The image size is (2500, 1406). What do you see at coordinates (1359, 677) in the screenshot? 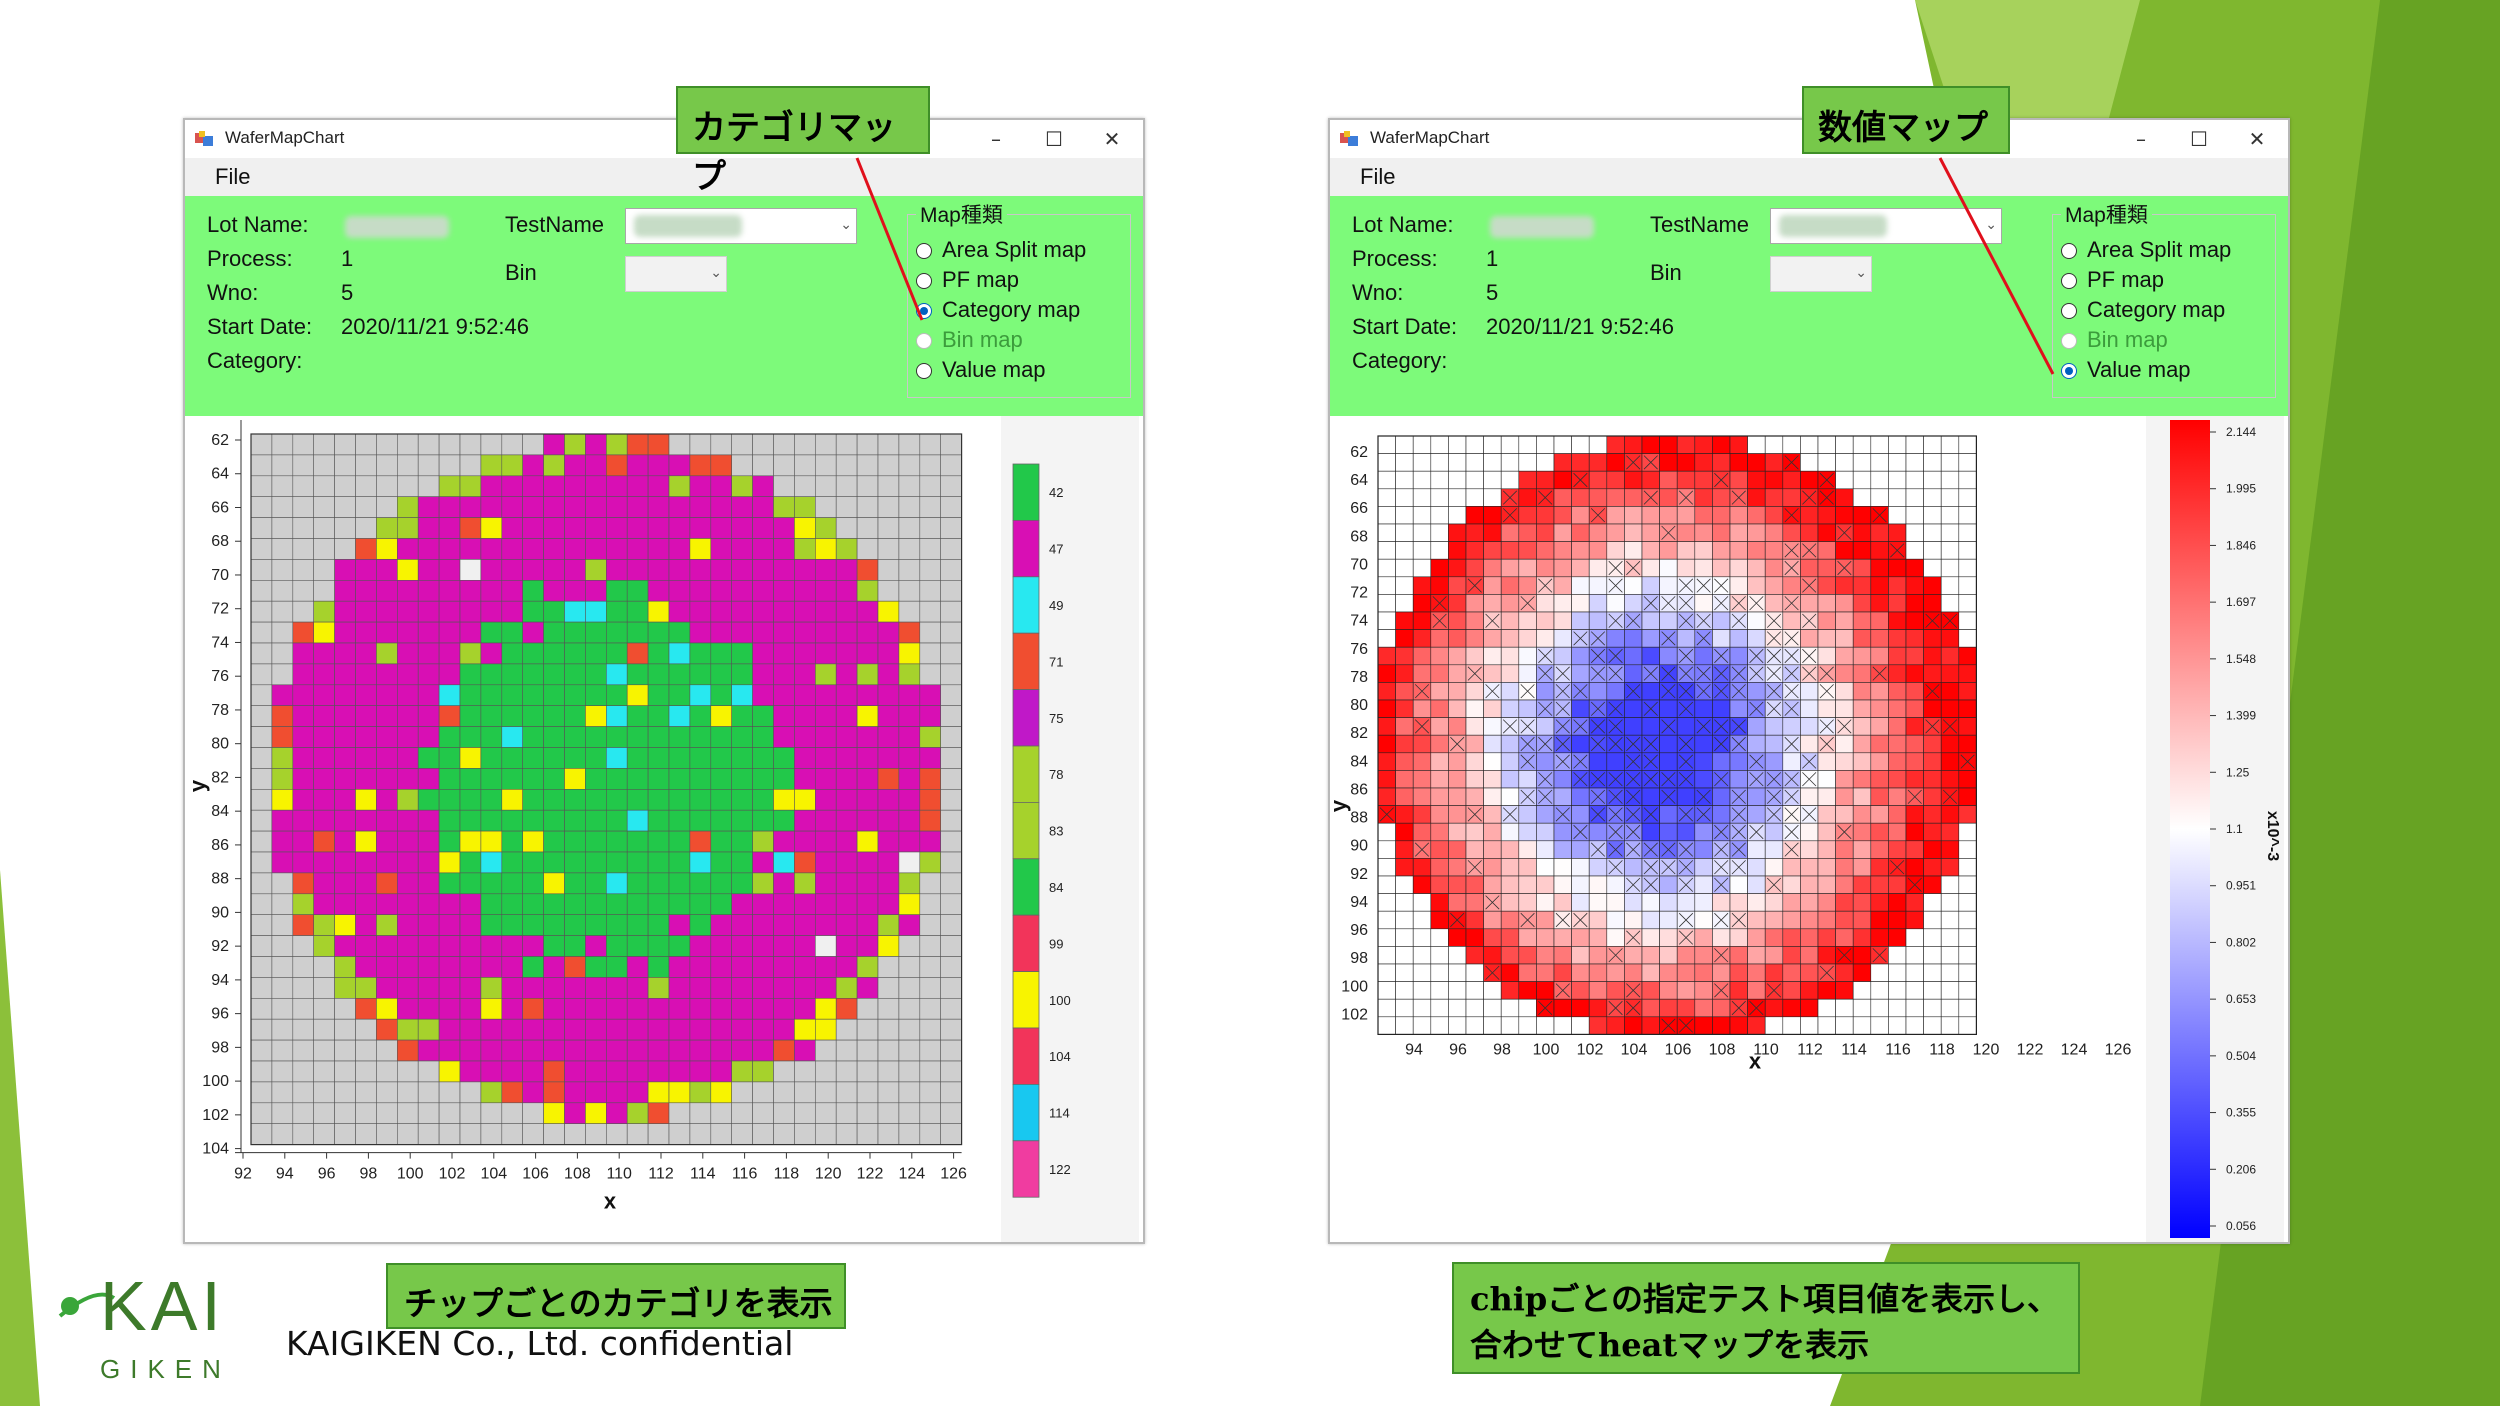
I see `y-tick-label: 78` at bounding box center [1359, 677].